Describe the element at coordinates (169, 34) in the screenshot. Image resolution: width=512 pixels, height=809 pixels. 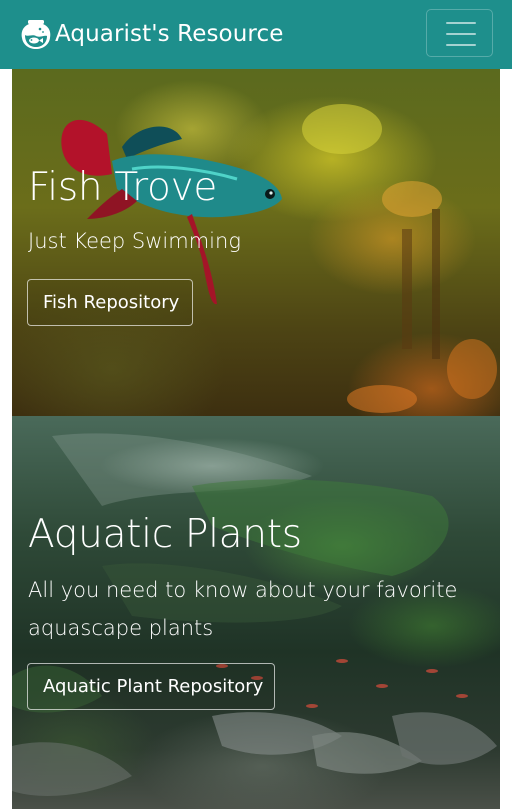
I see `brand-title: Aquarist's Resource` at that location.